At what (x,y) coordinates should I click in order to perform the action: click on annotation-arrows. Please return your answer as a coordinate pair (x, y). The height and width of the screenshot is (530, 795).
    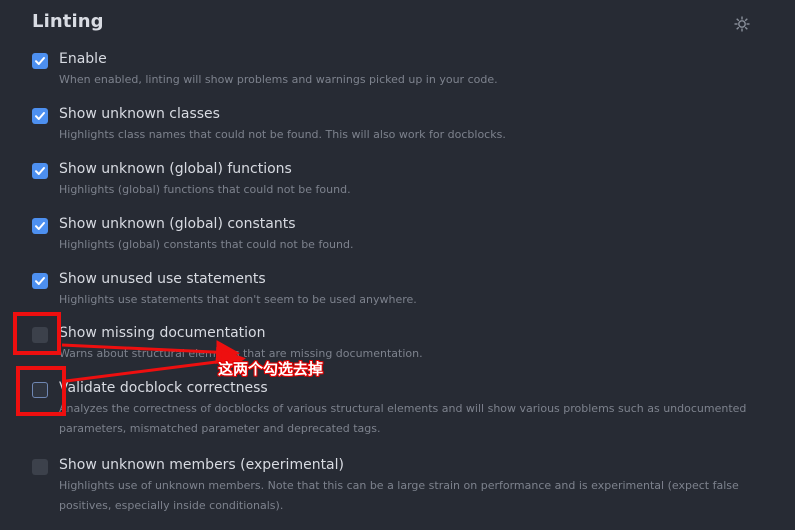
    Looking at the image, I should click on (153, 361).